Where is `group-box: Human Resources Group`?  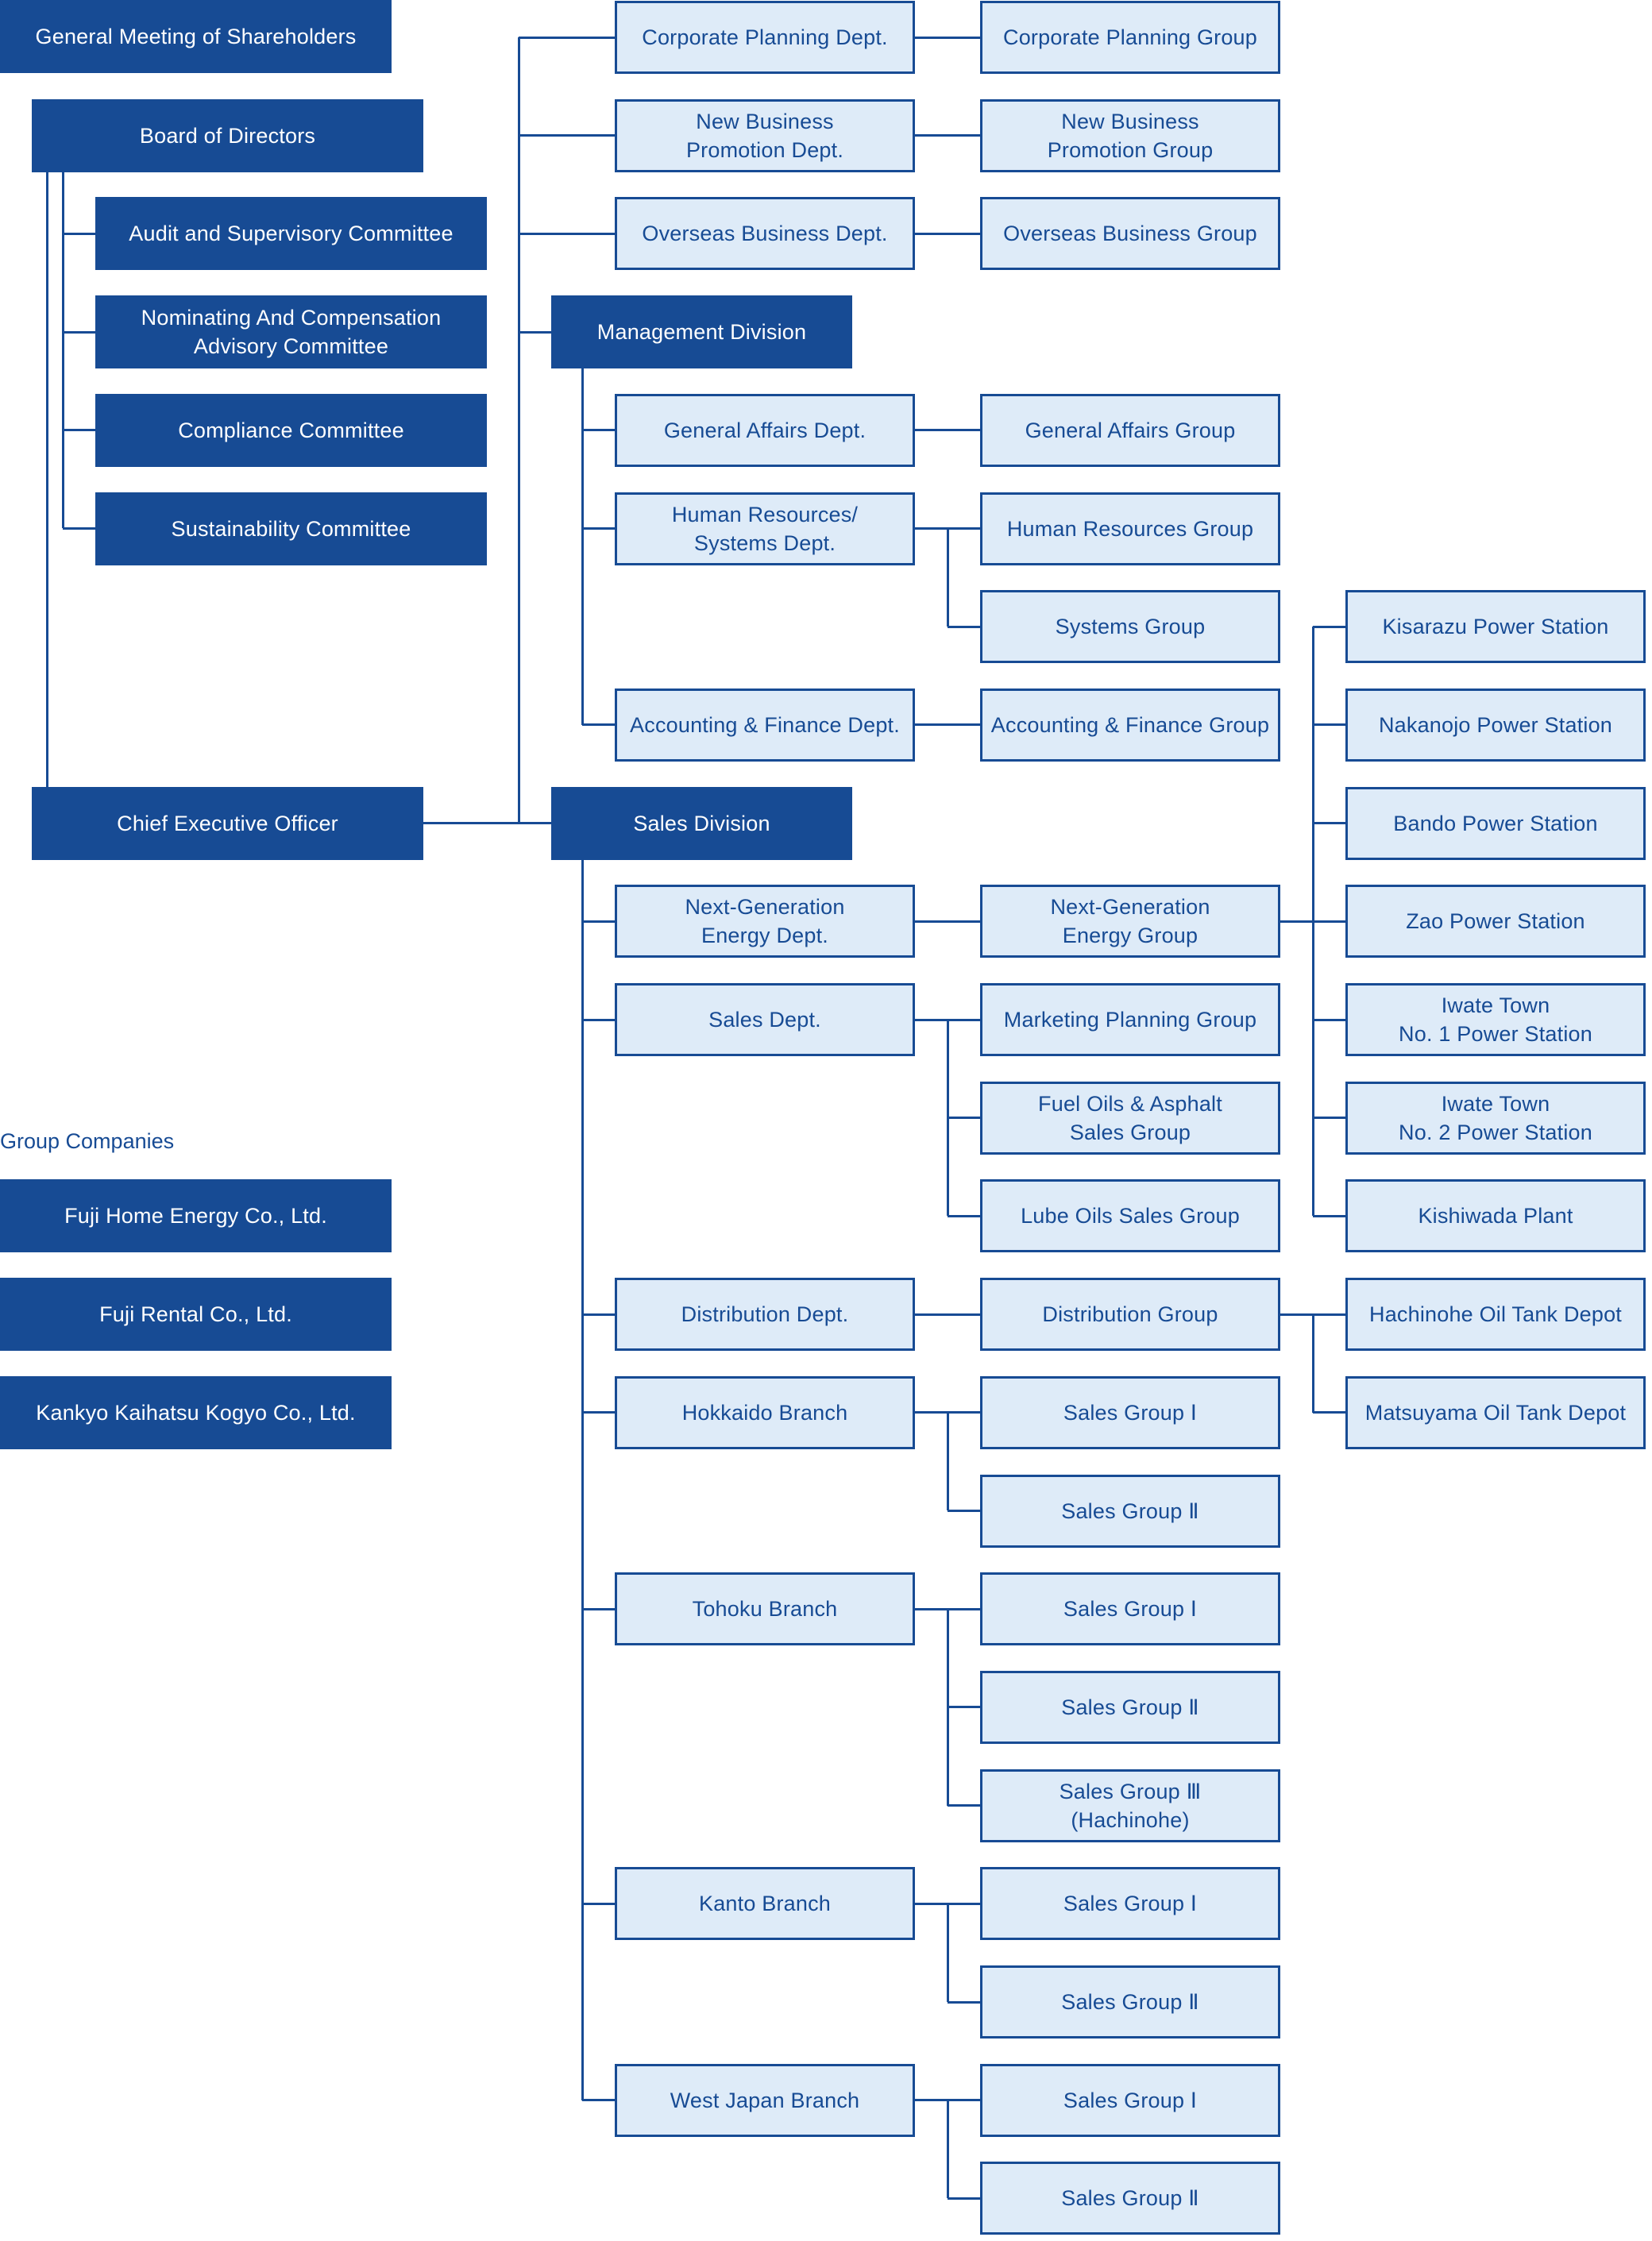
group-box: Human Resources Group is located at coordinates (1130, 528).